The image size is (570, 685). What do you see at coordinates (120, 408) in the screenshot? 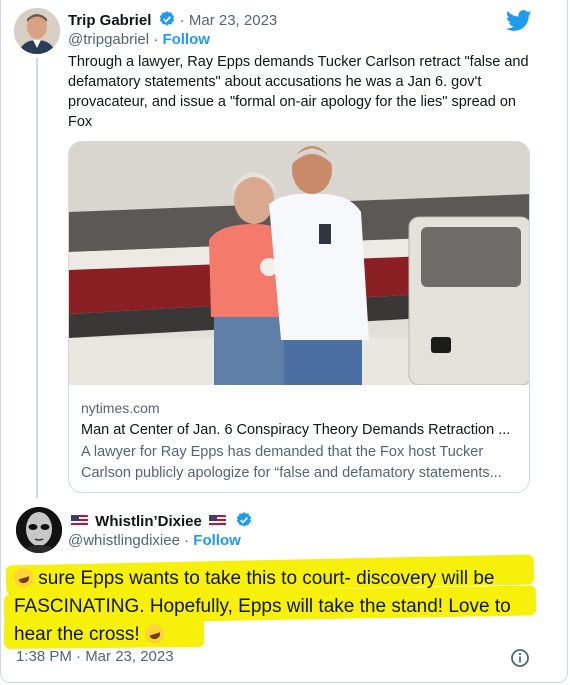
I see `card-domain: nytimes.com` at bounding box center [120, 408].